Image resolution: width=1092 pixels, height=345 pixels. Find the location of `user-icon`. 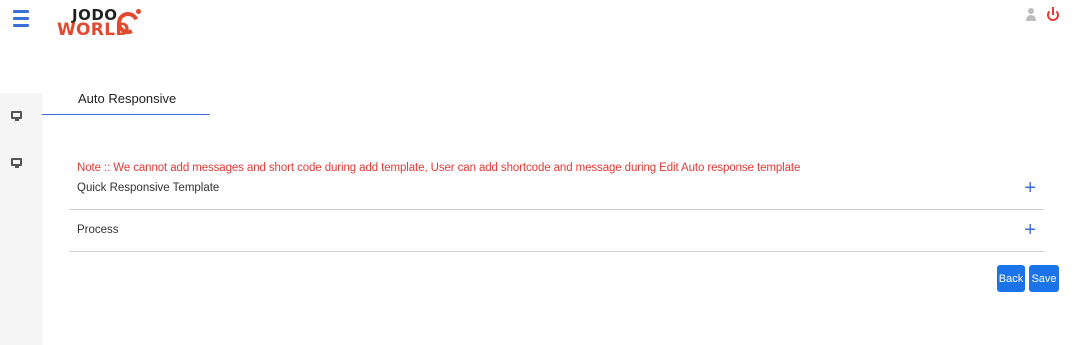

user-icon is located at coordinates (1031, 15).